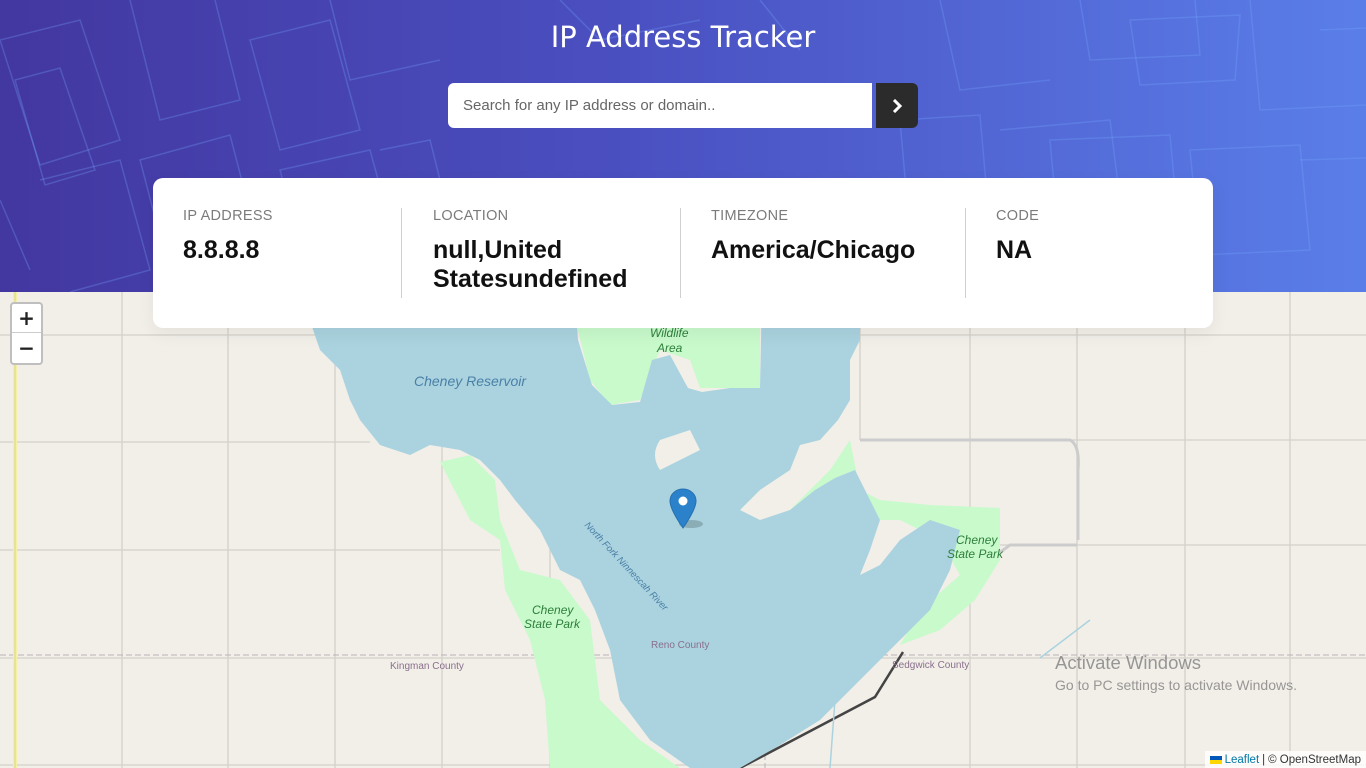  I want to click on location-value: null,United Statesundefined, so click(530, 265).